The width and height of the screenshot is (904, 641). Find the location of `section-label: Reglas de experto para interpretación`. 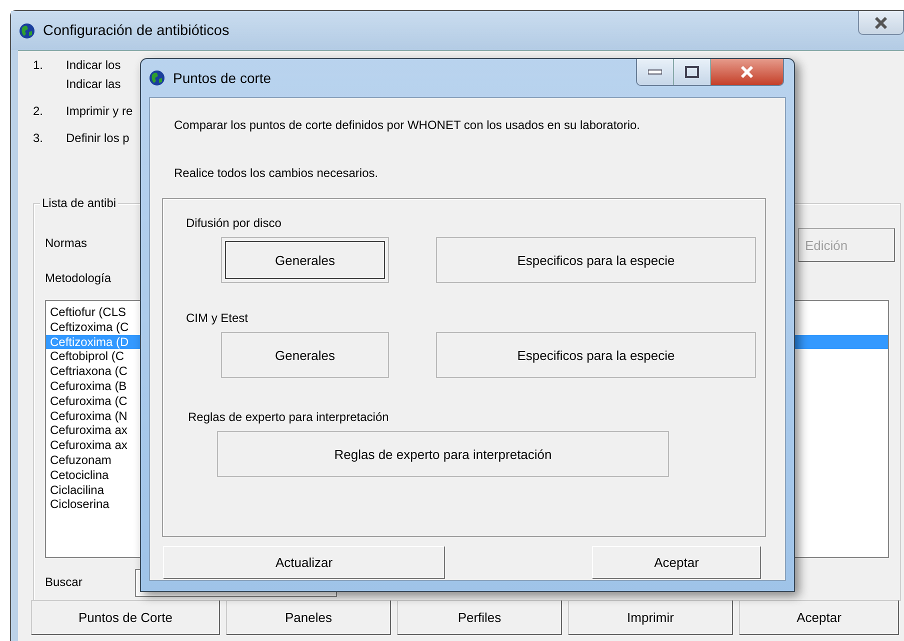

section-label: Reglas de experto para interpretación is located at coordinates (288, 417).